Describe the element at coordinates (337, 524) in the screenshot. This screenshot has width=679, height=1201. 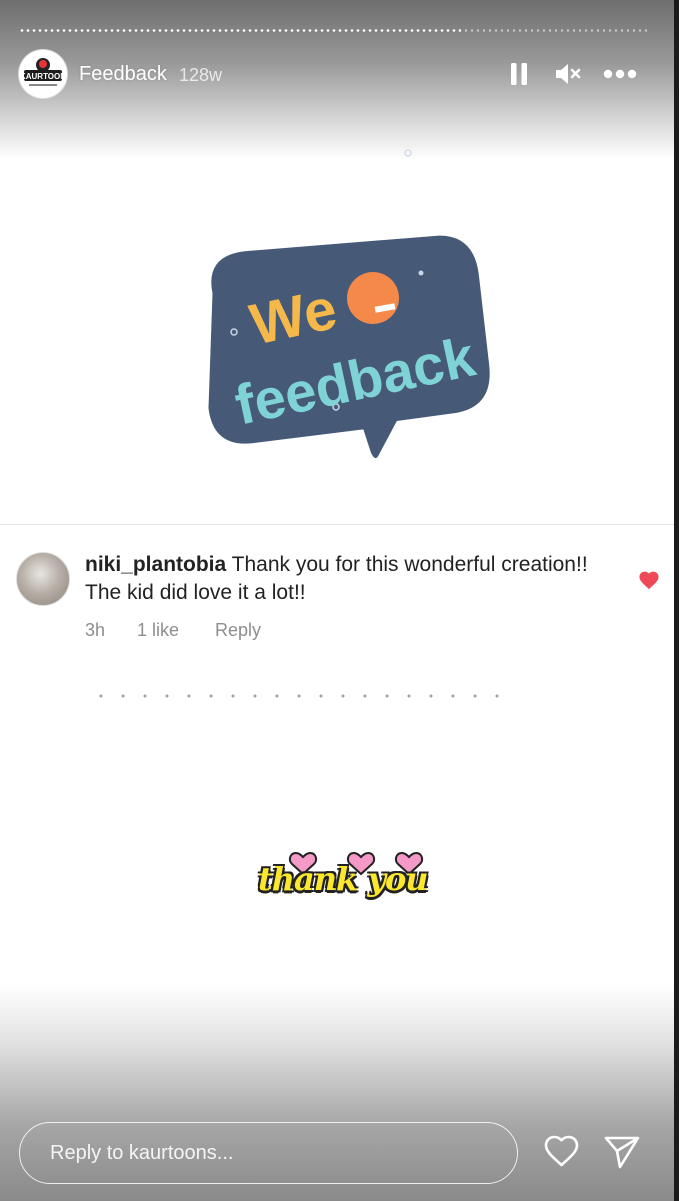
I see `divider` at that location.